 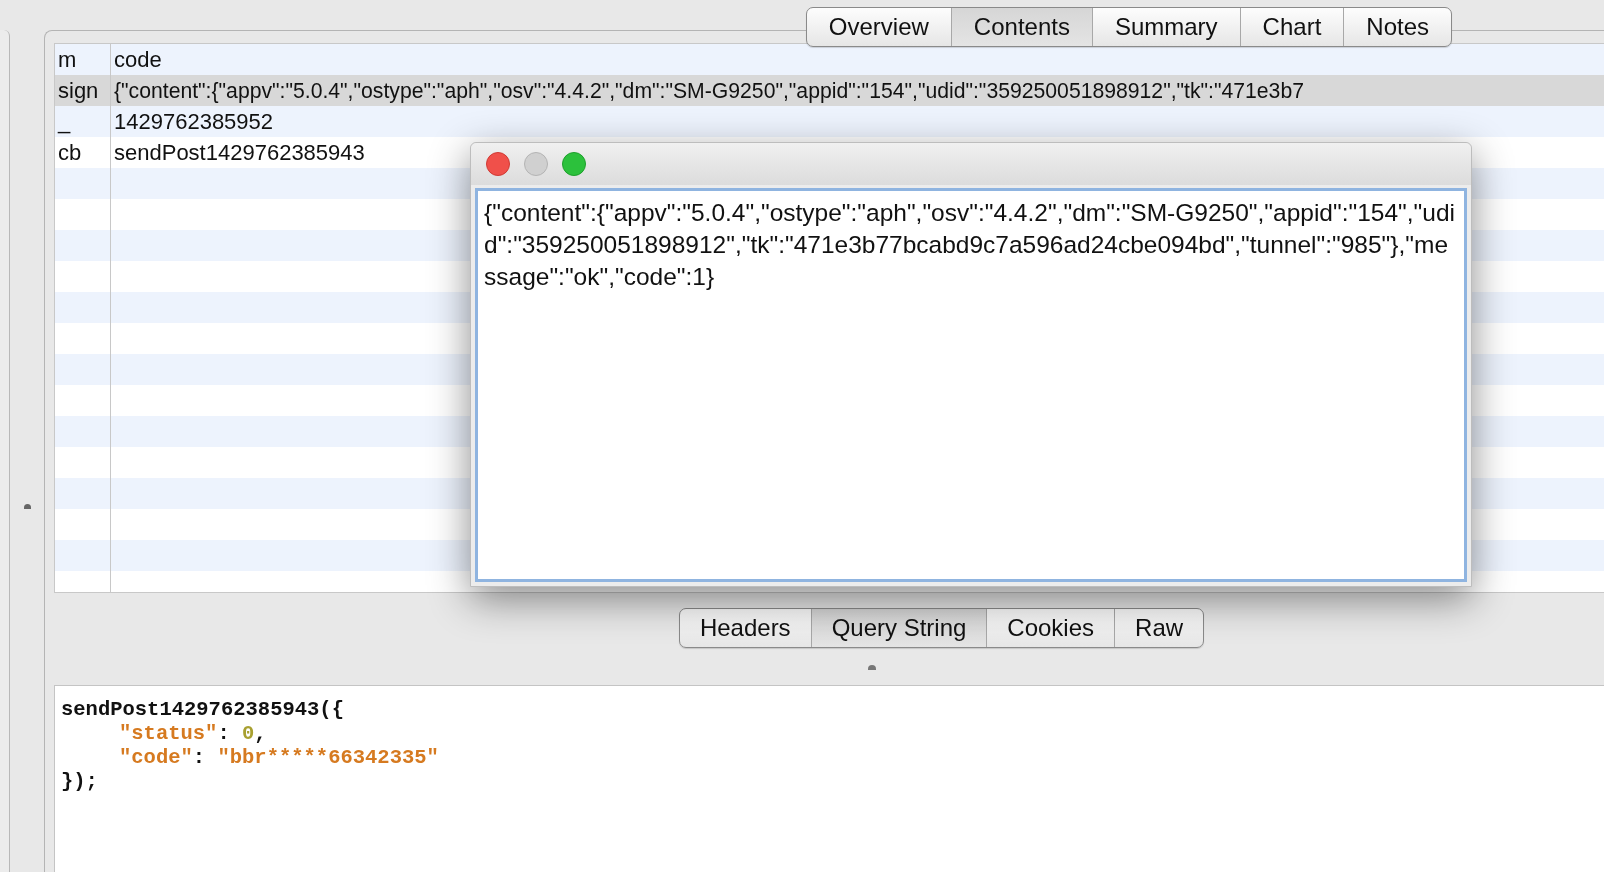 I want to click on table-row: _ 1429762385952, so click(x=829, y=121).